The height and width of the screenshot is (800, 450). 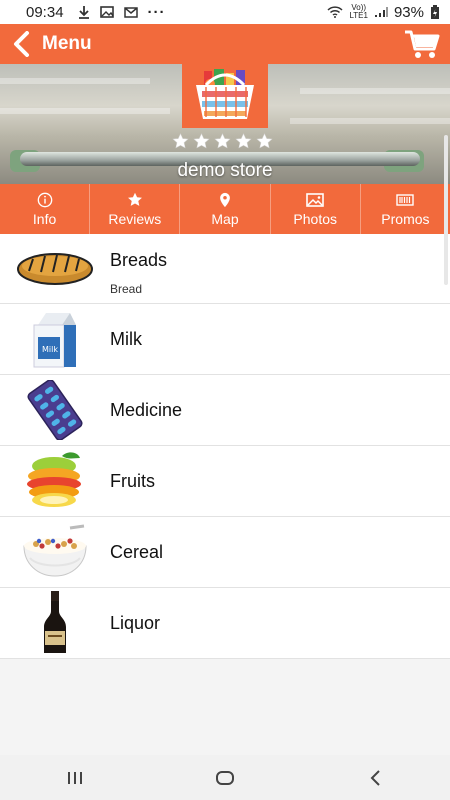 I want to click on gallery-notification-icon, so click(x=106, y=12).